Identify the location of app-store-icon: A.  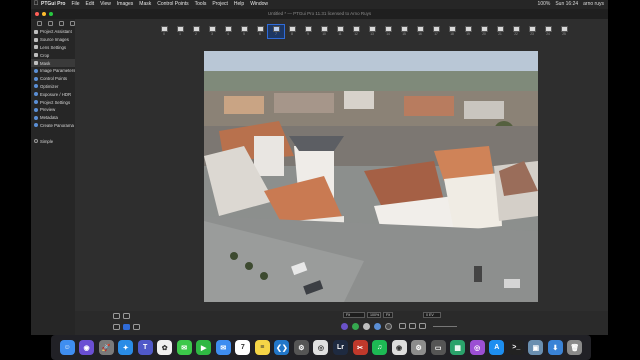
(497, 347).